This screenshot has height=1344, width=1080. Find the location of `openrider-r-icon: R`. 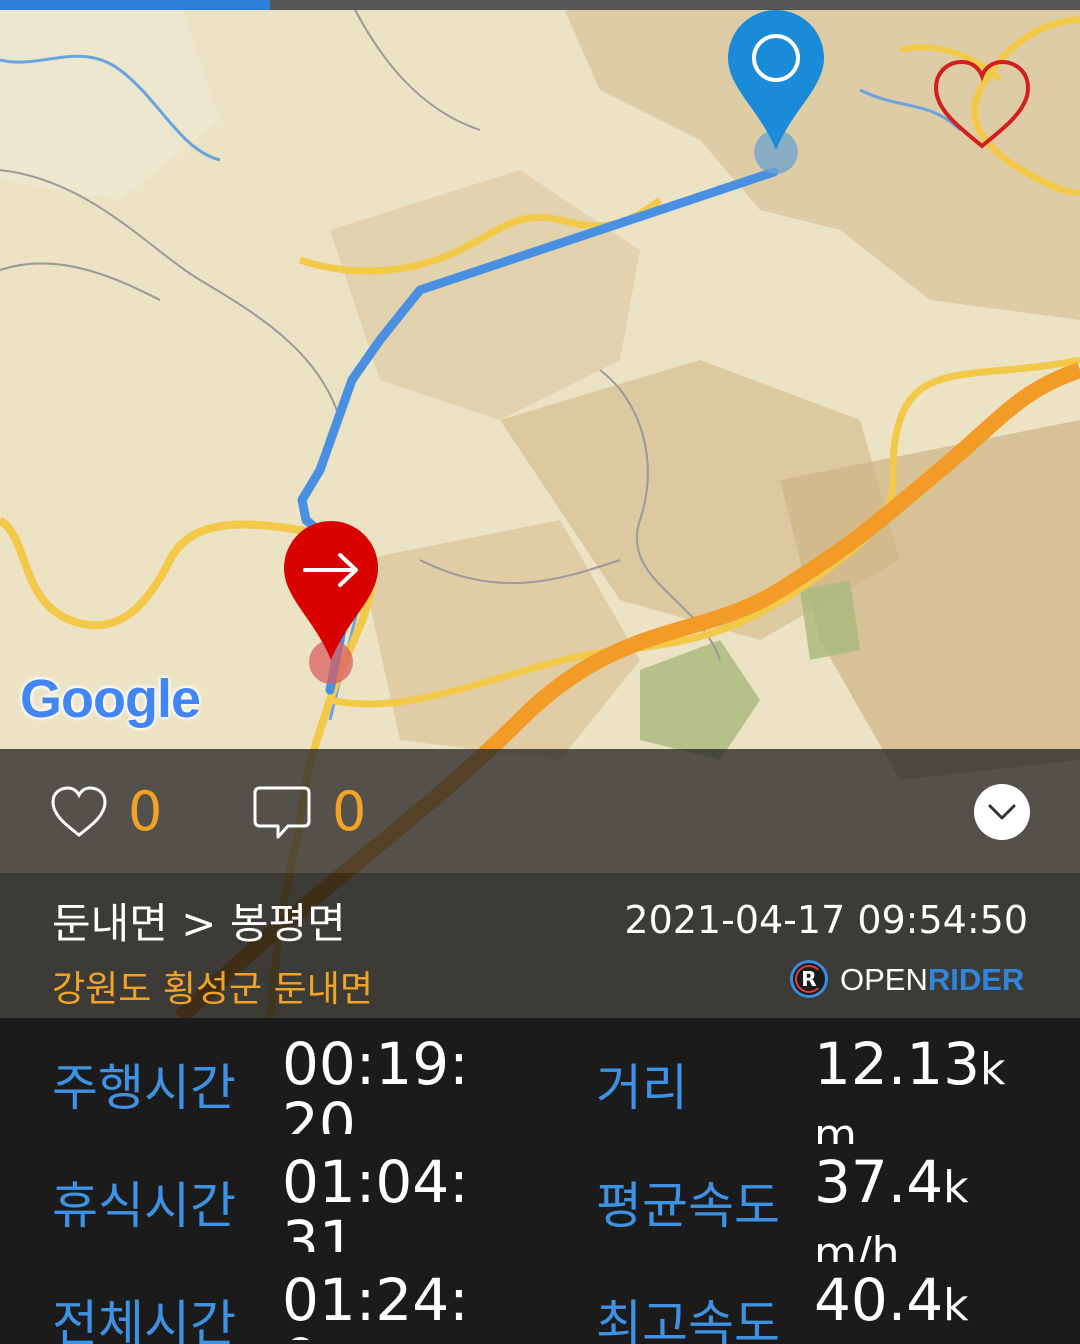

openrider-r-icon: R is located at coordinates (809, 979).